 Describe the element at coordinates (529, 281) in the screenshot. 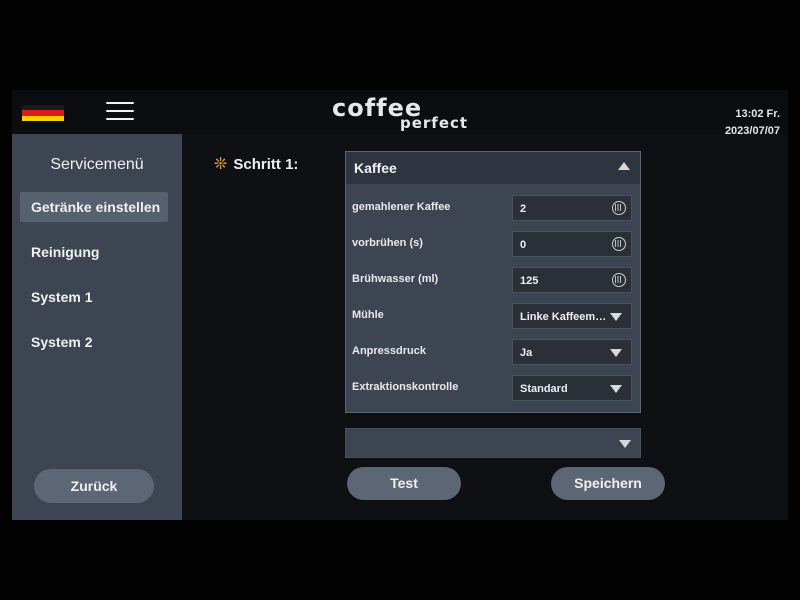

I see `brew-water-value: 125` at that location.